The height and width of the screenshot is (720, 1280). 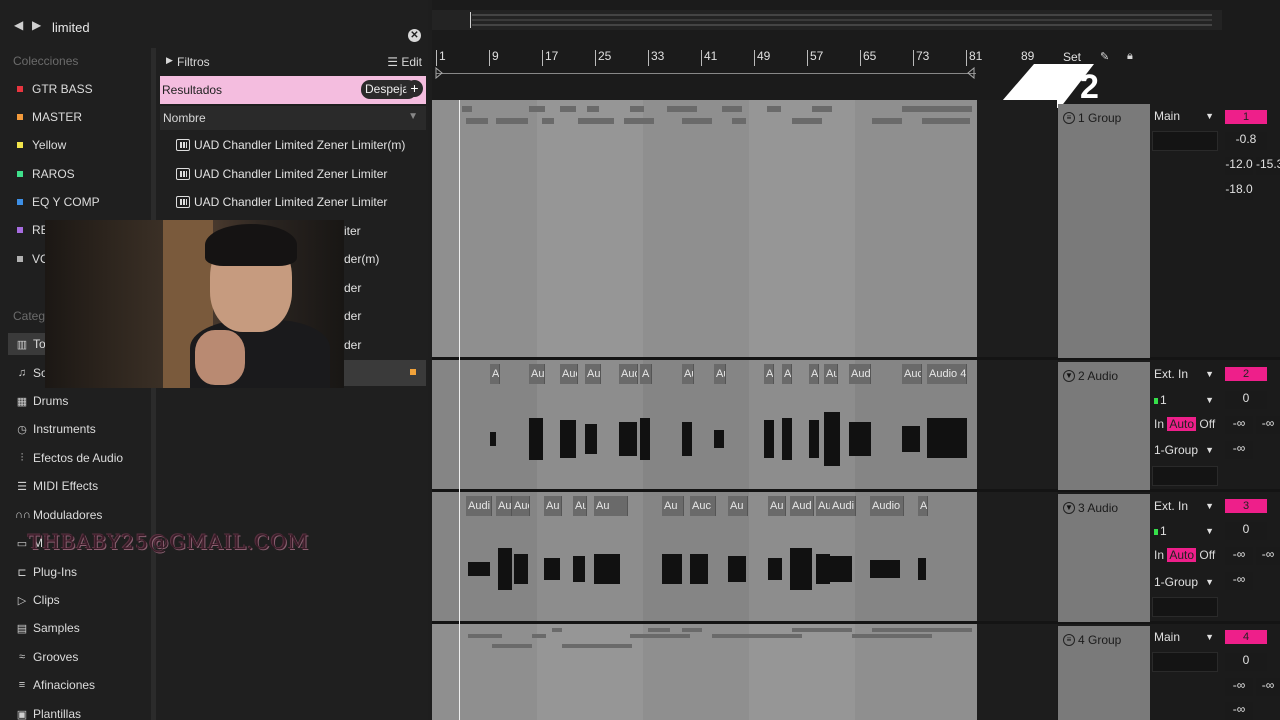 I want to click on volume-value: -0.8, so click(x=1246, y=141).